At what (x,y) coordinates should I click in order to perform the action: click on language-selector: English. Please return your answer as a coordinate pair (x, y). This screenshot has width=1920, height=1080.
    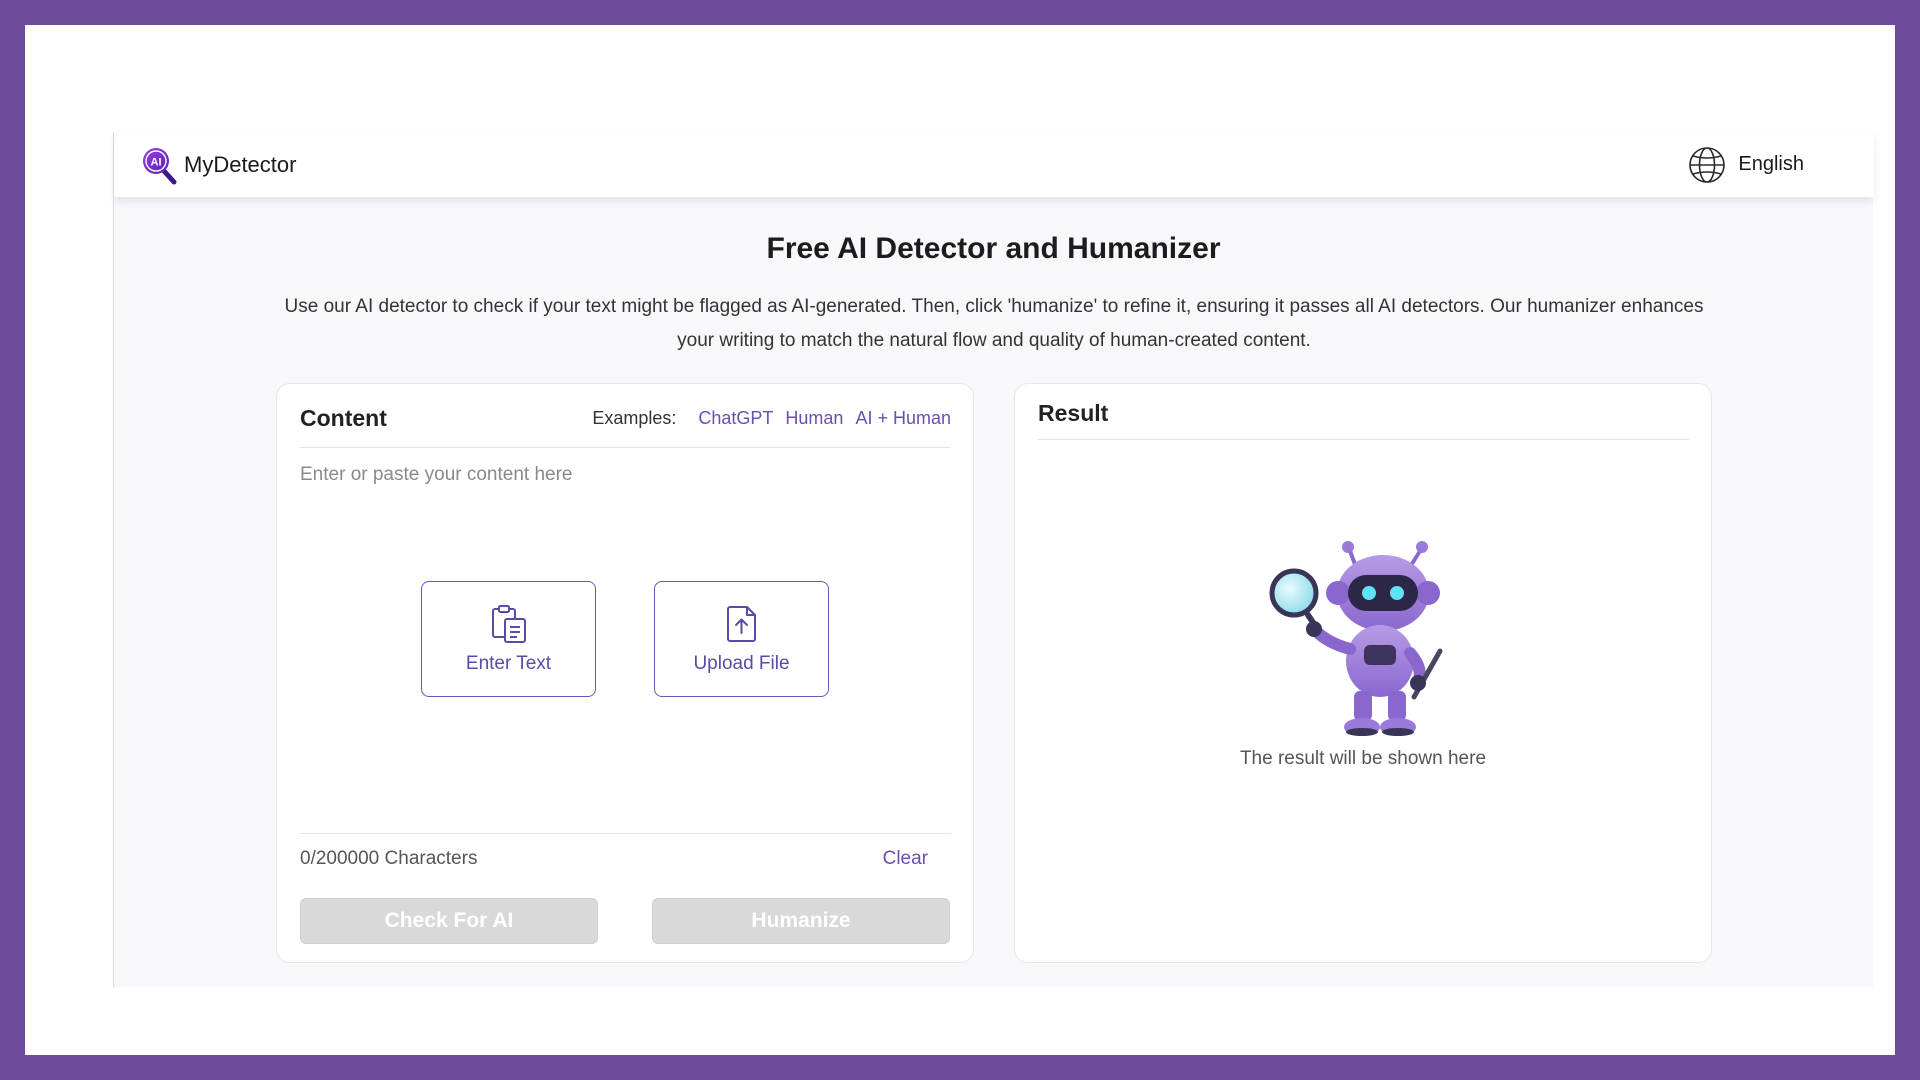
    Looking at the image, I should click on (1746, 165).